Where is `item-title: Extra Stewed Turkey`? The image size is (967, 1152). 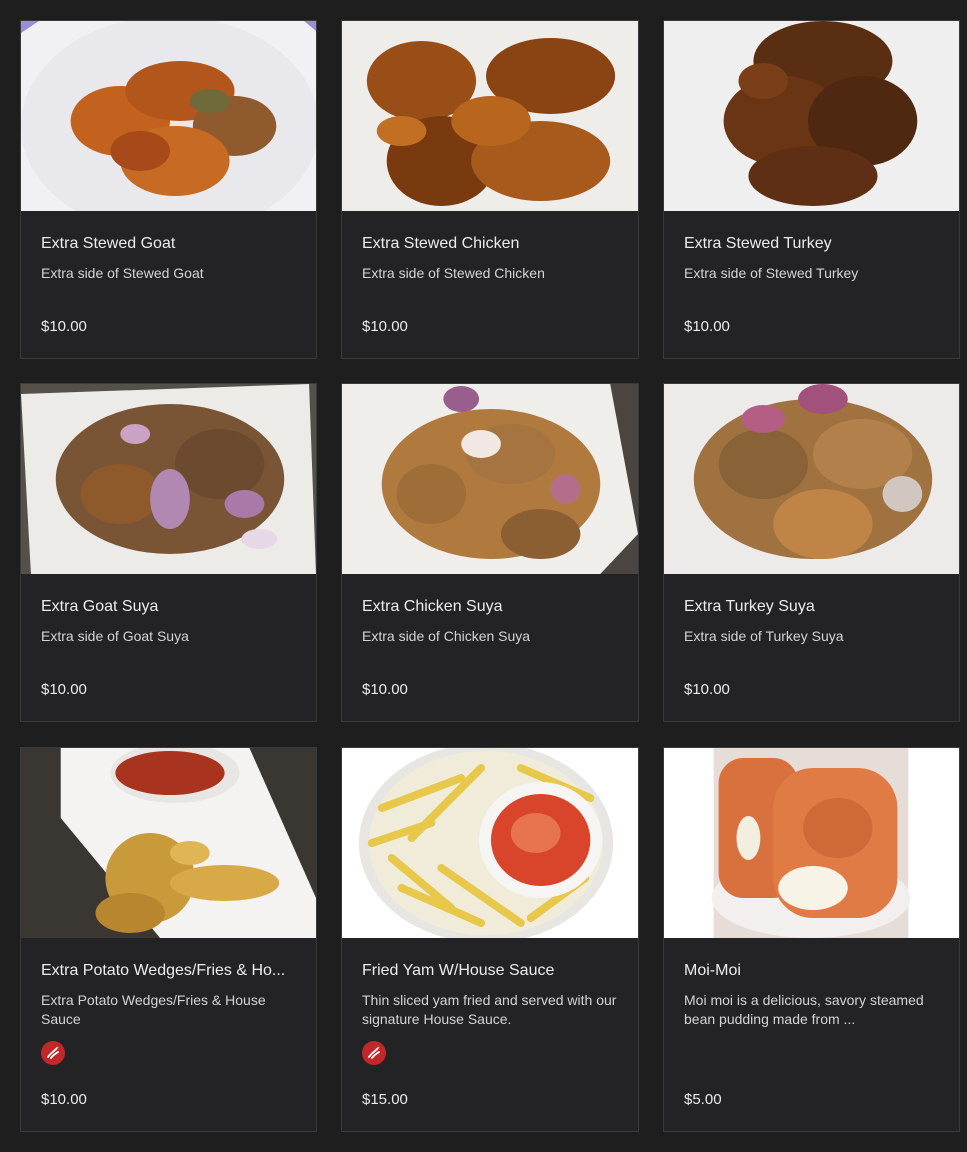 item-title: Extra Stewed Turkey is located at coordinates (758, 243).